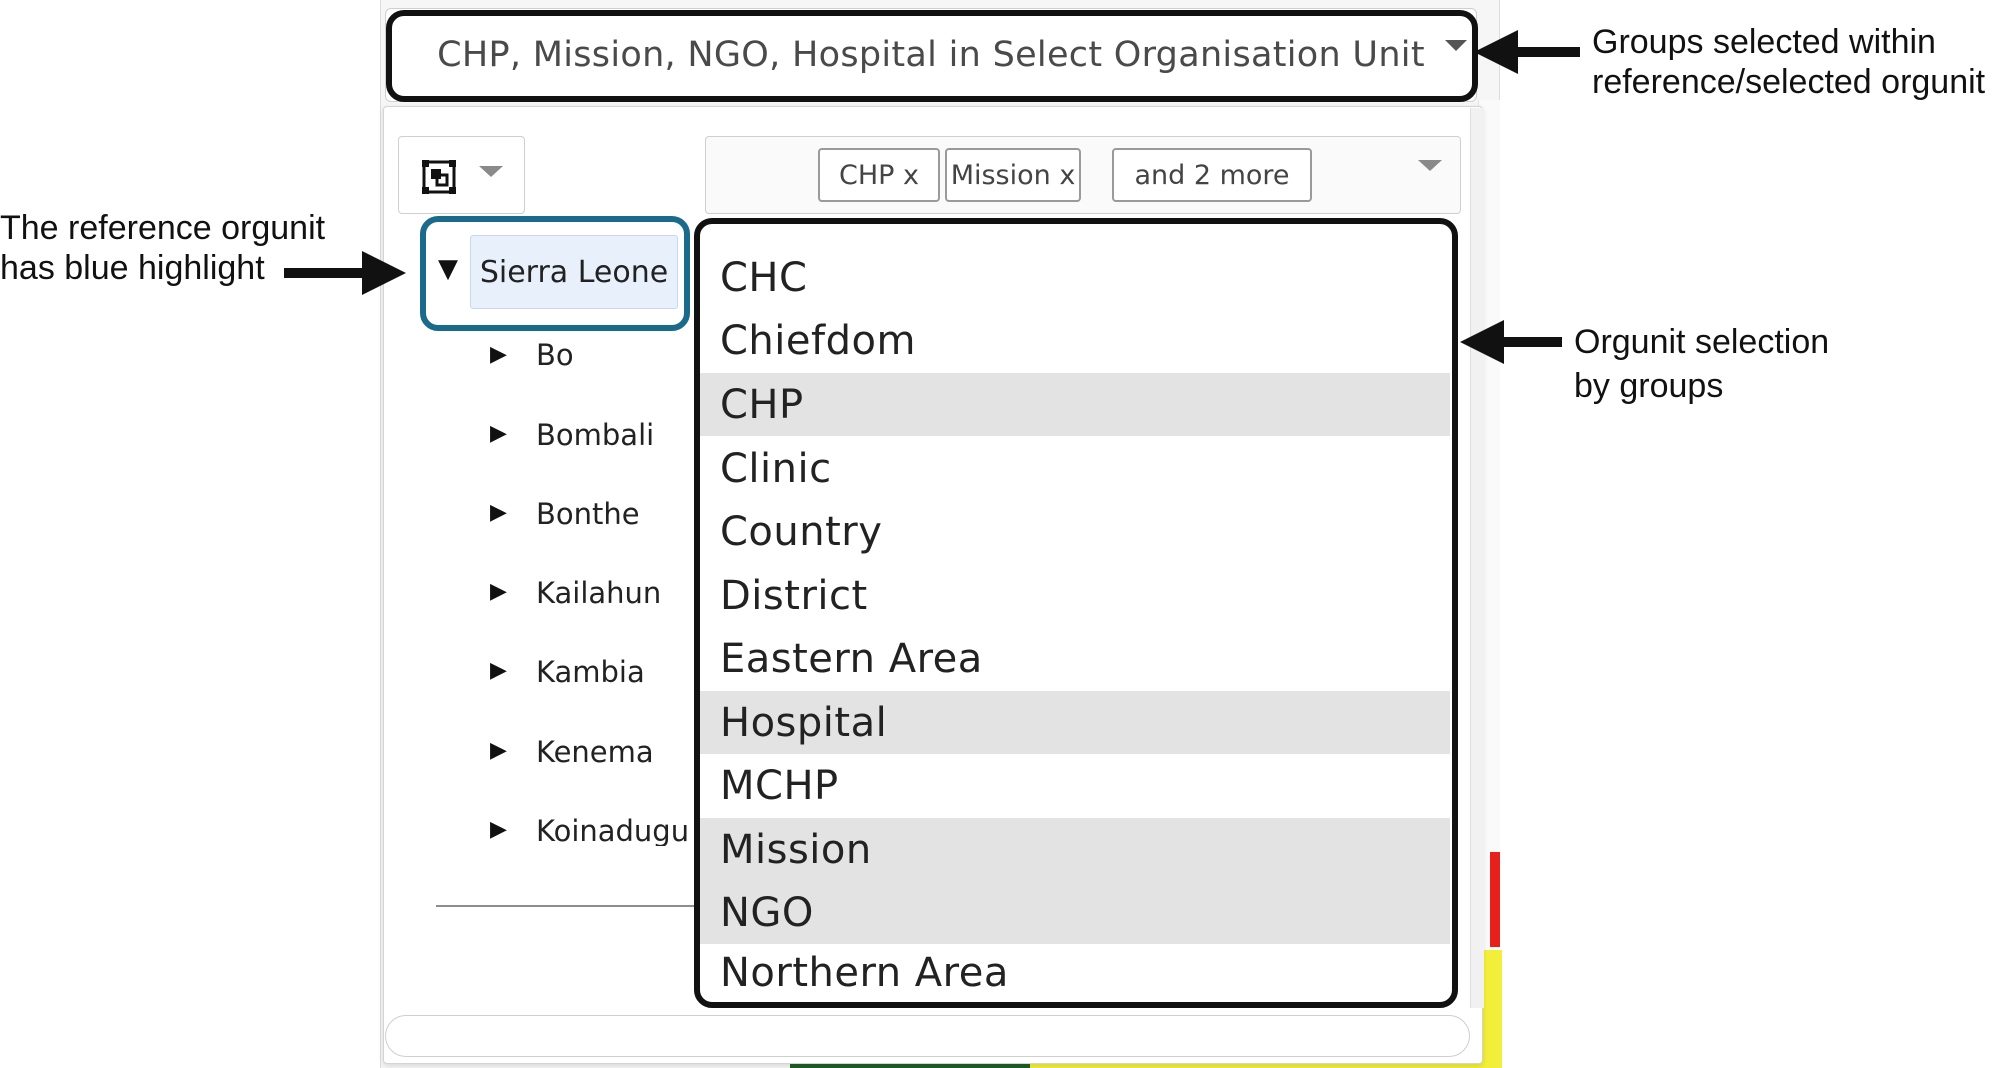 This screenshot has height=1068, width=1999. Describe the element at coordinates (1477, 558) in the screenshot. I see `vertical-scrollbar` at that location.